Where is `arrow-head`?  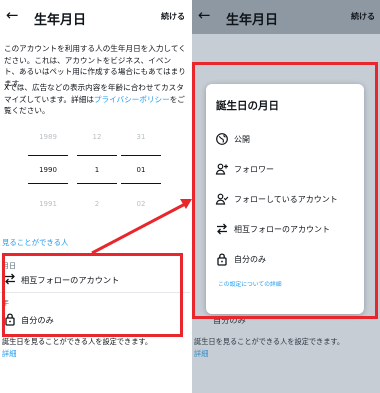
arrow-head is located at coordinates (186, 204).